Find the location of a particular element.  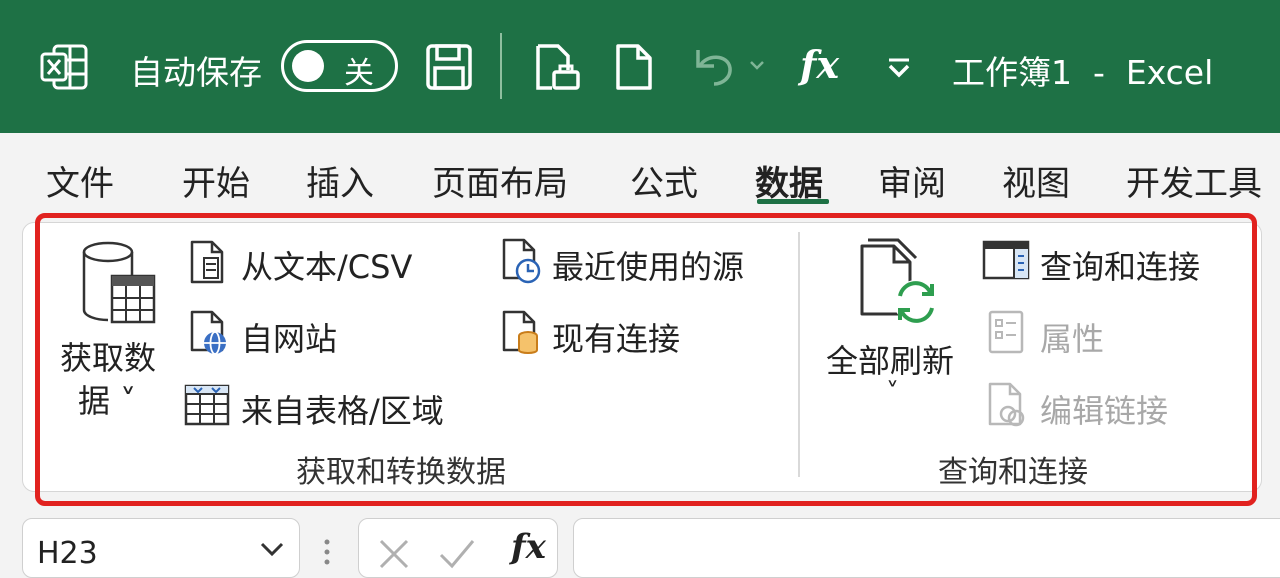

toggle-state-label: 关 is located at coordinates (359, 73).